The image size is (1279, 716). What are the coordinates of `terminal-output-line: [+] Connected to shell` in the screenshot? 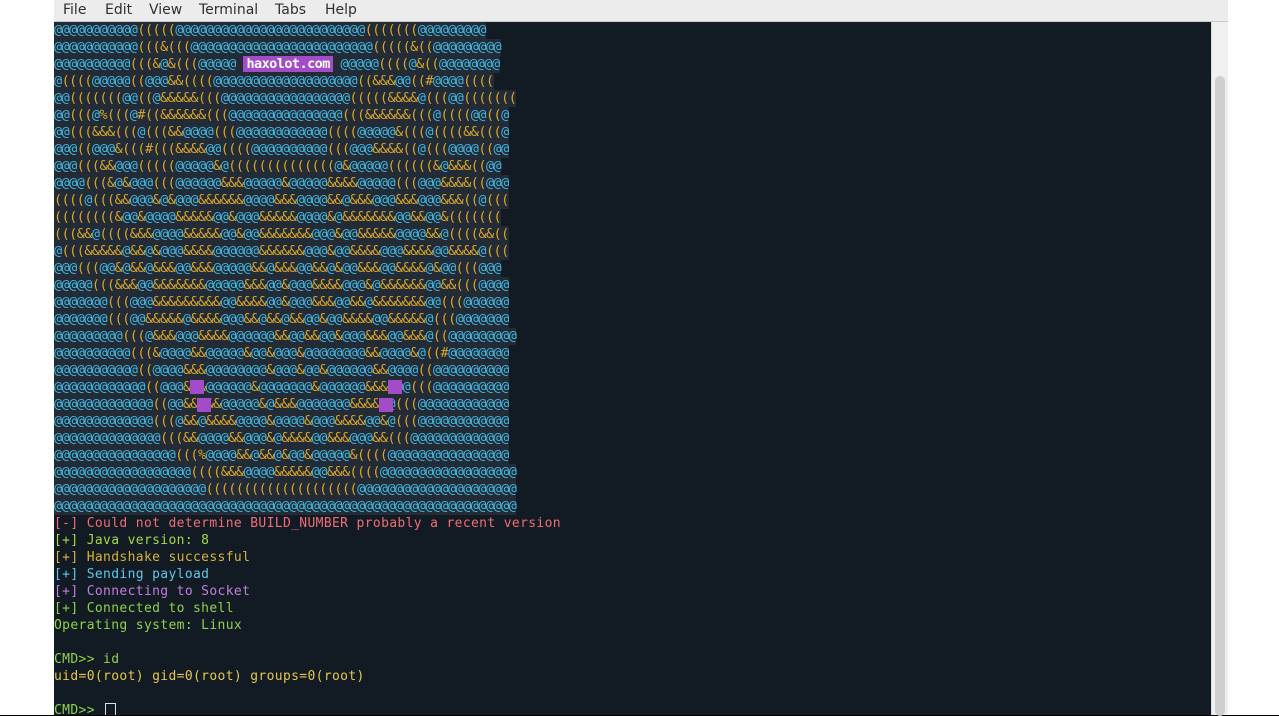 It's located at (144, 608).